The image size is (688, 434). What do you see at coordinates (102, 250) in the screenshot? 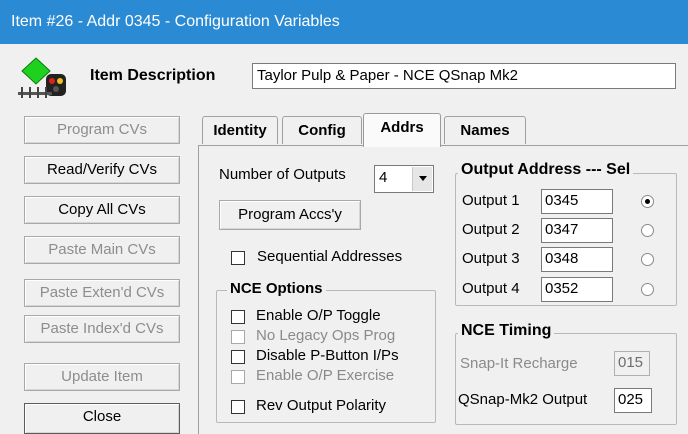
I see `paste-main-cvs-button: Paste Main CVs` at bounding box center [102, 250].